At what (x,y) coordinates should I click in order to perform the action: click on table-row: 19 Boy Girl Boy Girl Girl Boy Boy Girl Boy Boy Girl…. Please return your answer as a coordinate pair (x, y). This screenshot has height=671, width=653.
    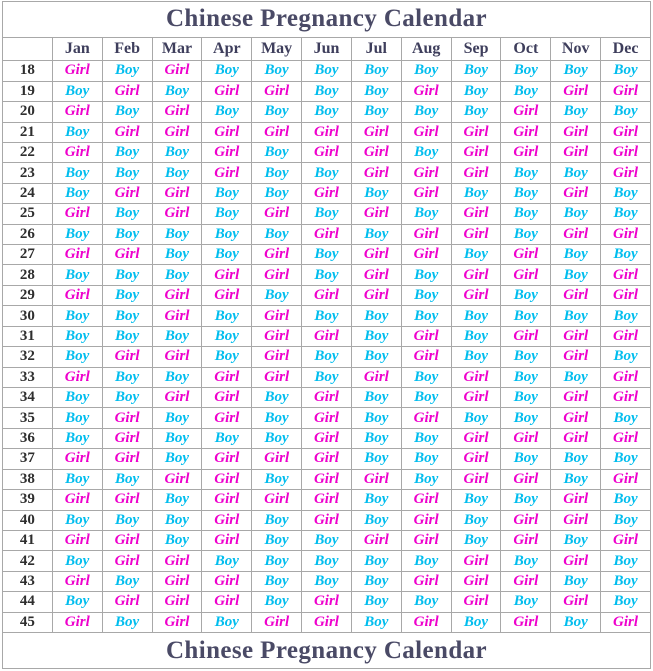
    Looking at the image, I should click on (326, 91).